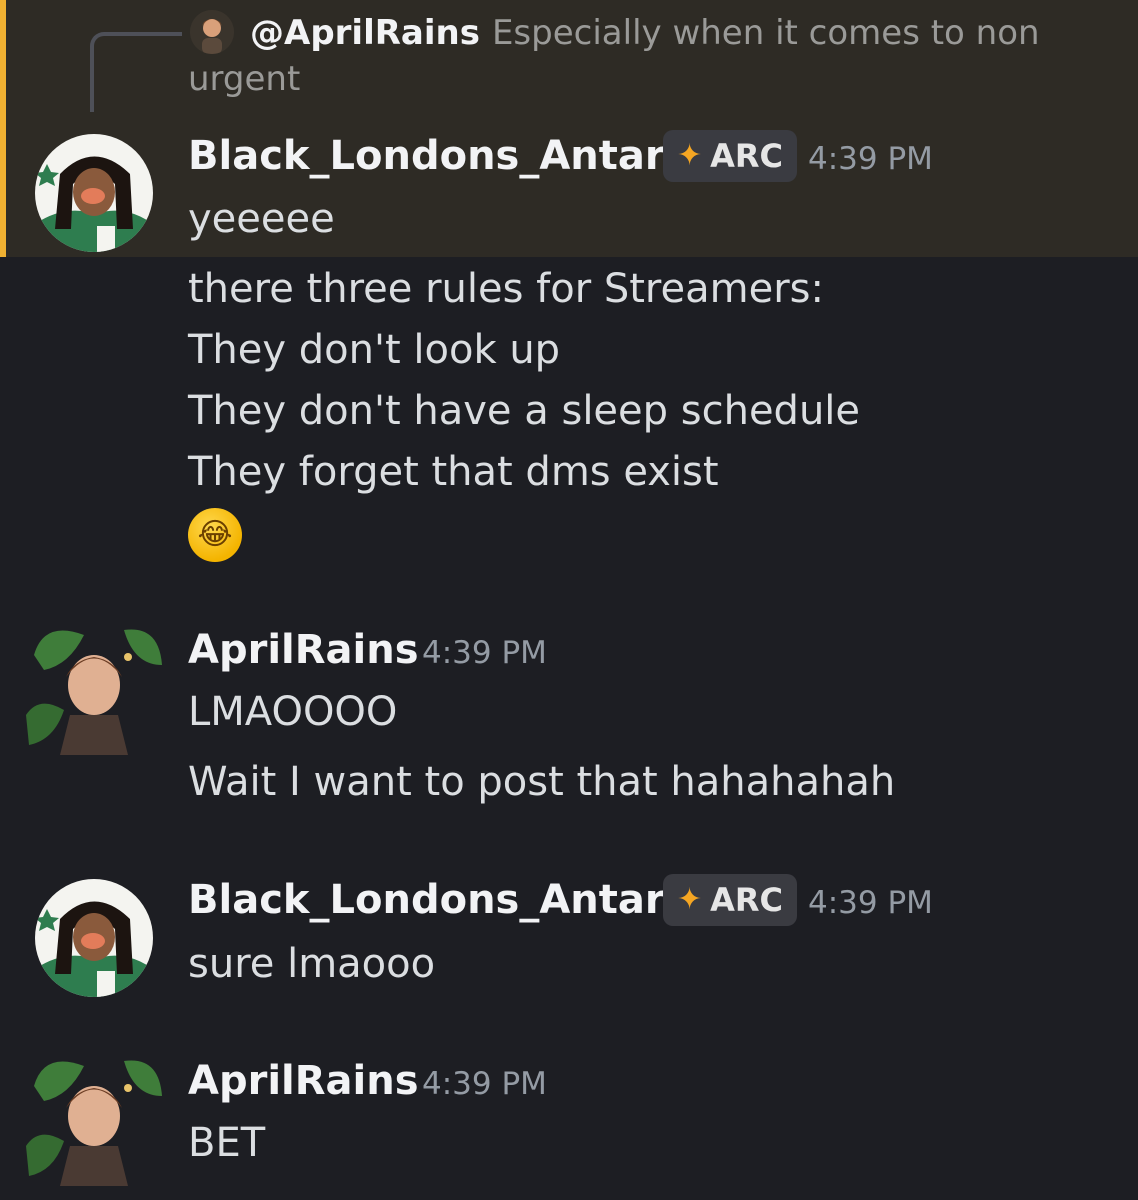 This screenshot has width=1138, height=1200. Describe the element at coordinates (453, 472) in the screenshot. I see `message-line: They forget that dms exist` at that location.